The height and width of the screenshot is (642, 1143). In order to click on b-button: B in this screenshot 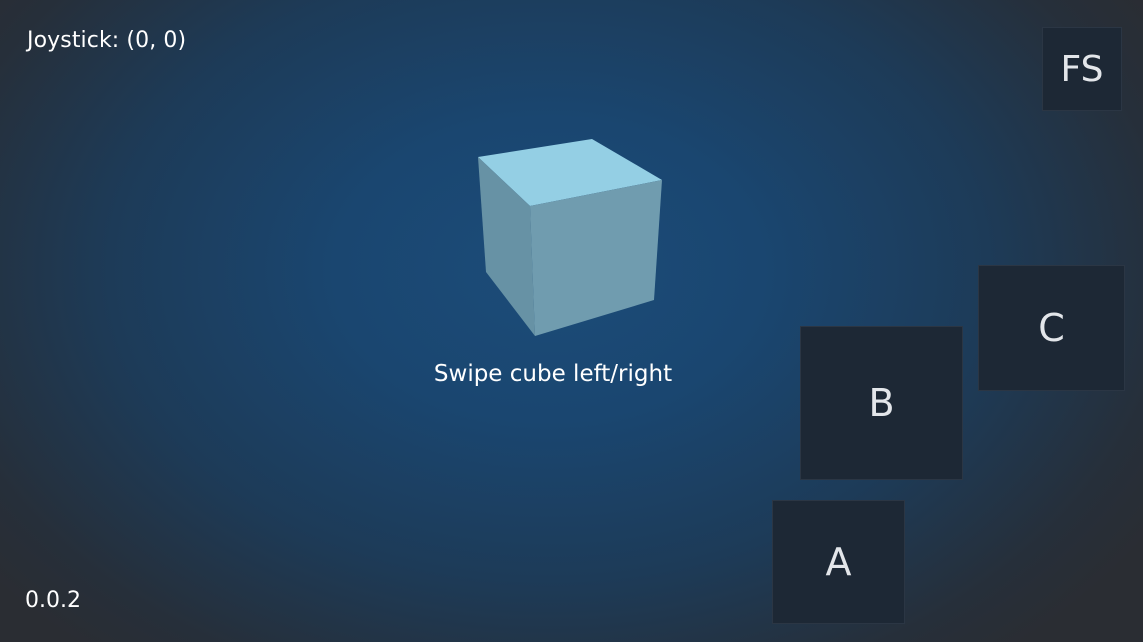, I will do `click(881, 403)`.